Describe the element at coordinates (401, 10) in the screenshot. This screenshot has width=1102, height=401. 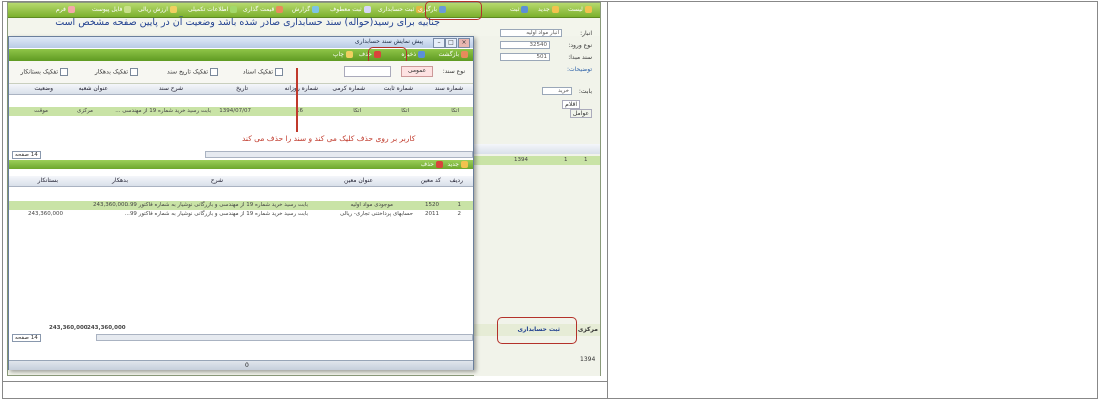
I see `toolbar-item-ledger: ثبت حسابداری` at that location.